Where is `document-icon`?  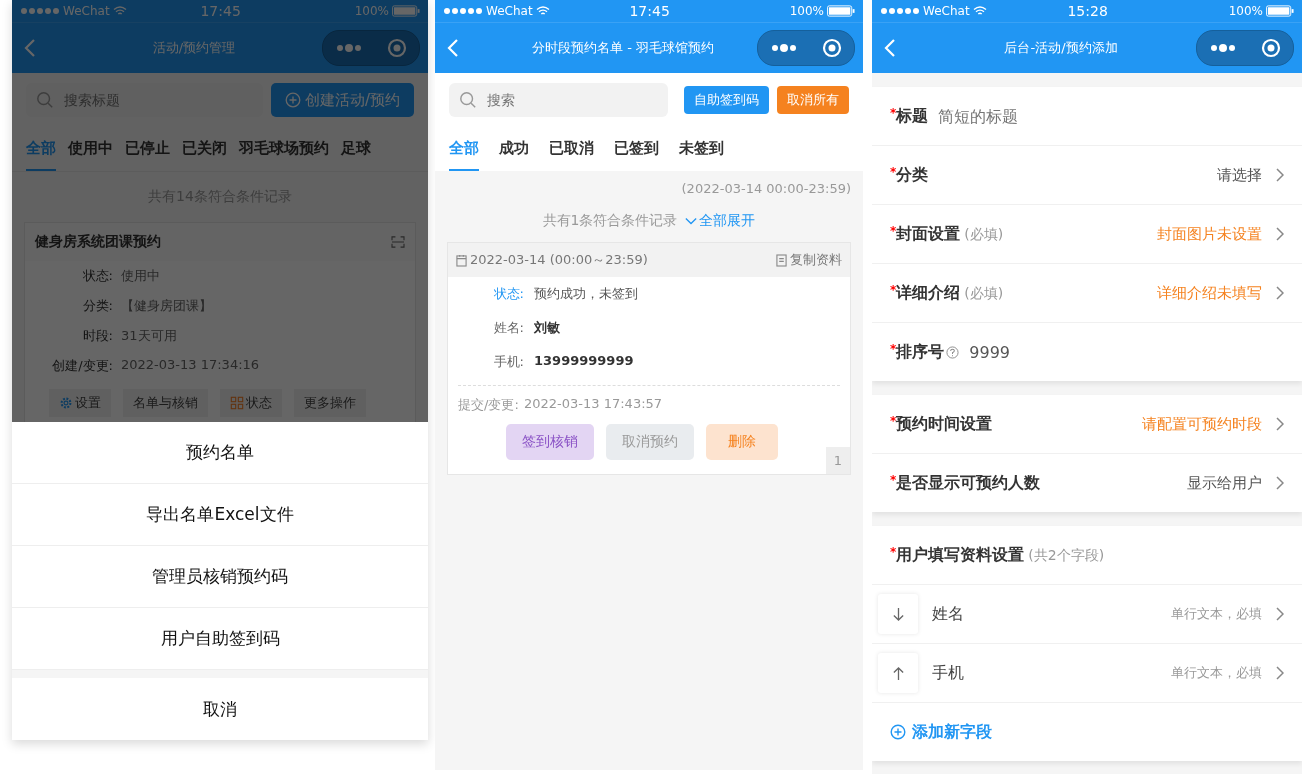 document-icon is located at coordinates (781, 260).